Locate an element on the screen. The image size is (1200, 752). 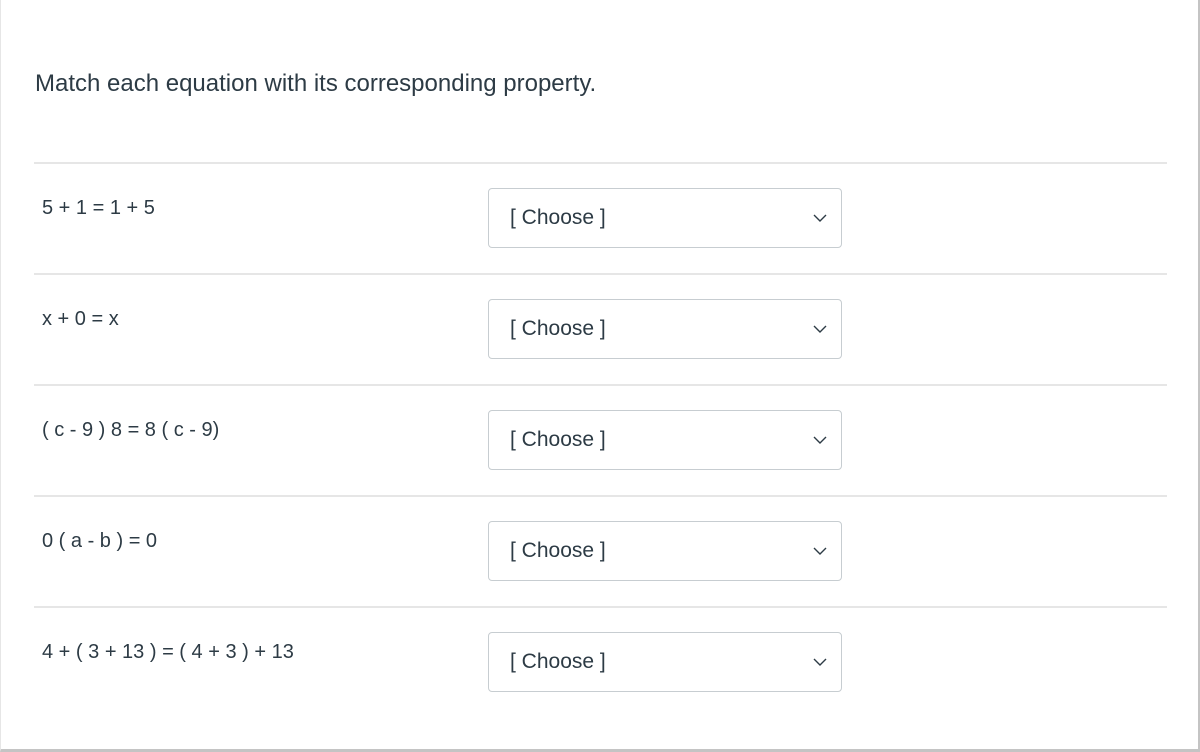
equation-label: 4 + ( 3 + 13 ) = ( 4 + 3 ) + 13 is located at coordinates (168, 652).